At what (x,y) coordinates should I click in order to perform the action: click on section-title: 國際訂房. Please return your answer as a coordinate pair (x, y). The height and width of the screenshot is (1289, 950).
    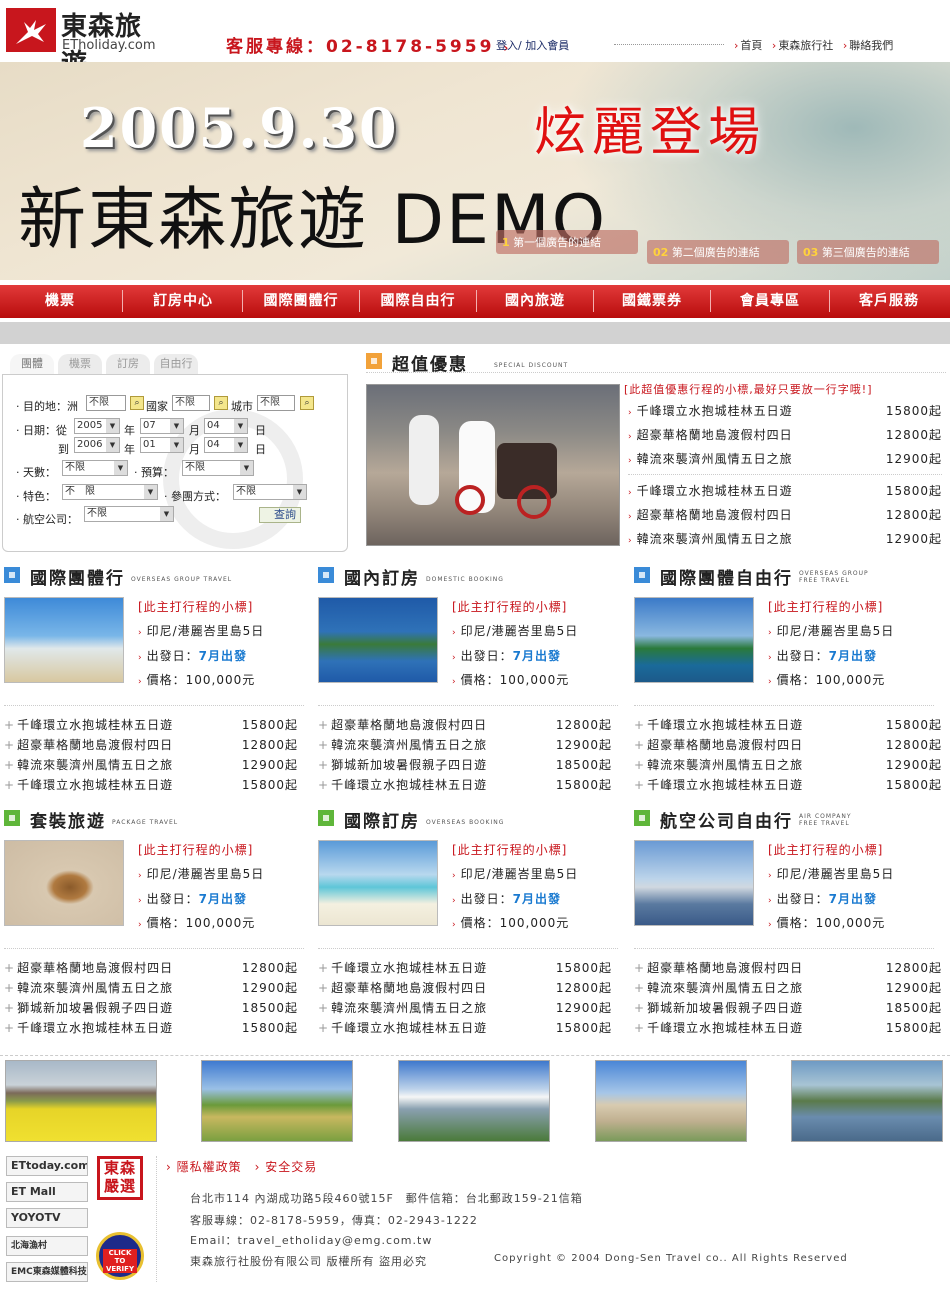
    Looking at the image, I should click on (382, 819).